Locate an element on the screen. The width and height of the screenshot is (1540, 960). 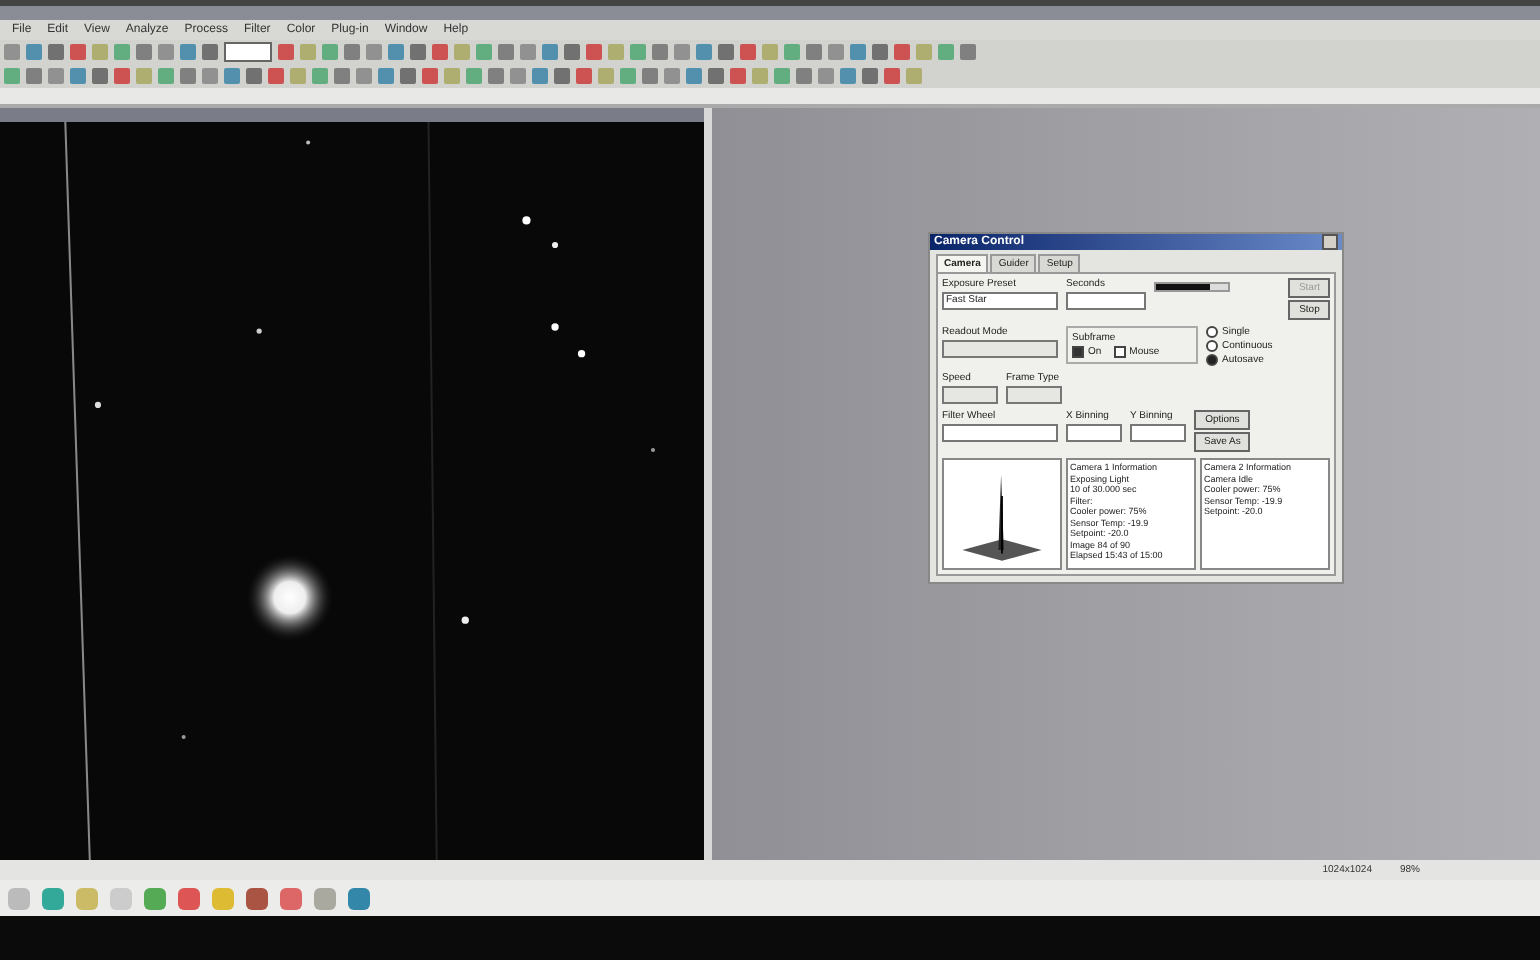
star-profile-drawing is located at coordinates (1002, 514).